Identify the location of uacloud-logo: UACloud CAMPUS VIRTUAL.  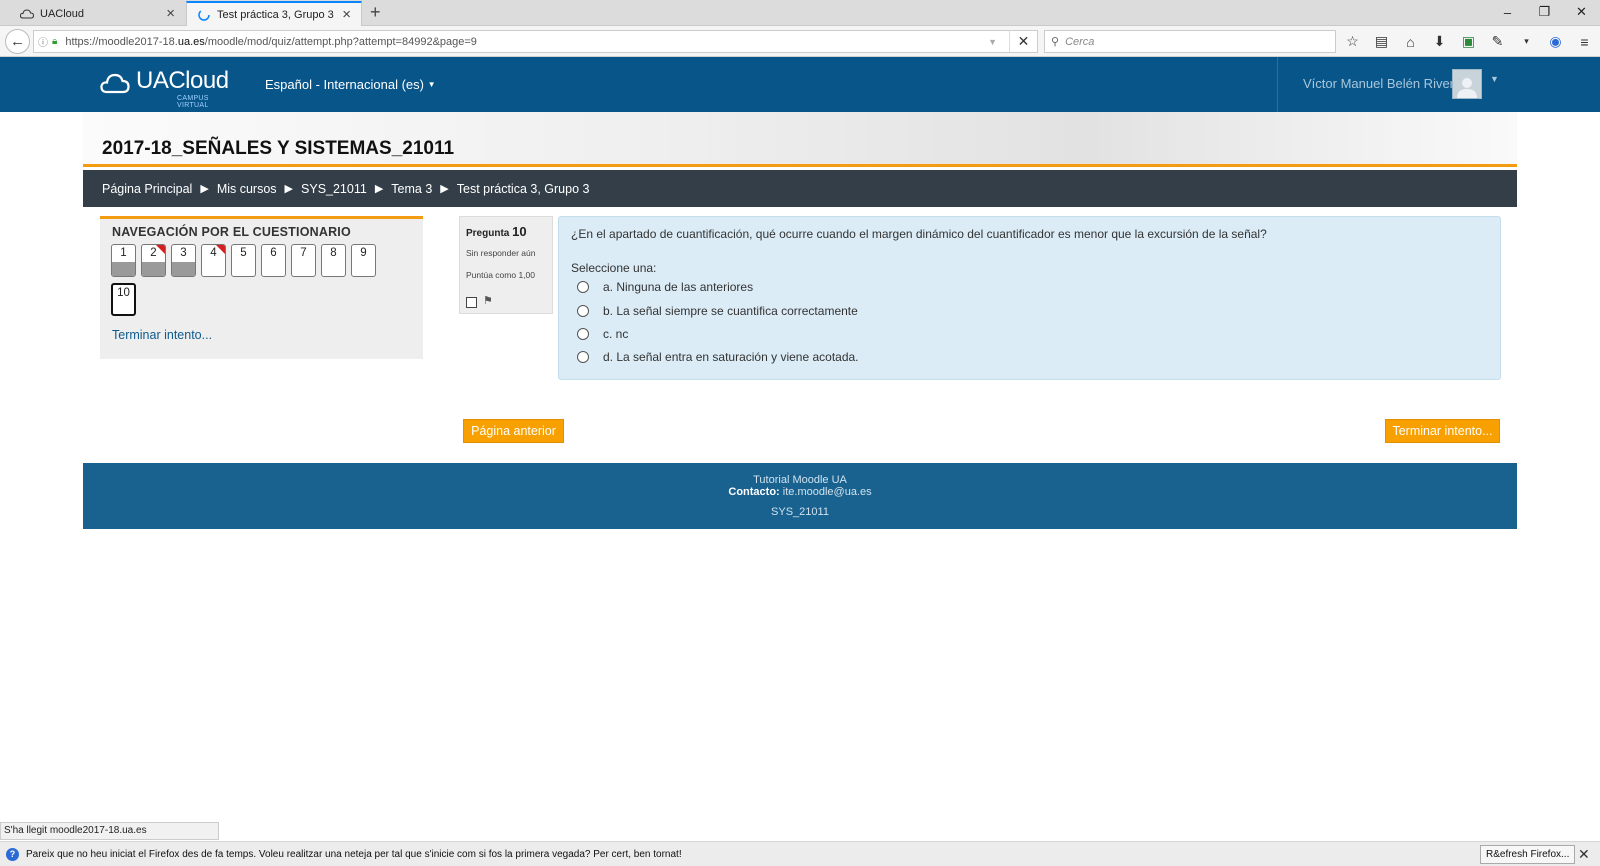
(164, 88).